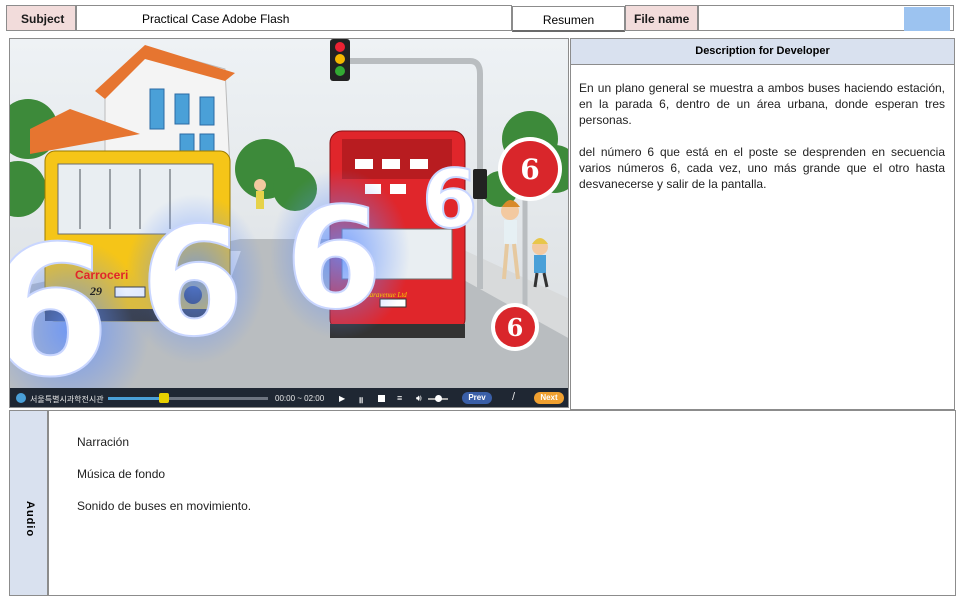 This screenshot has width=960, height=600. What do you see at coordinates (342, 398) in the screenshot?
I see `play-icon: ▶` at bounding box center [342, 398].